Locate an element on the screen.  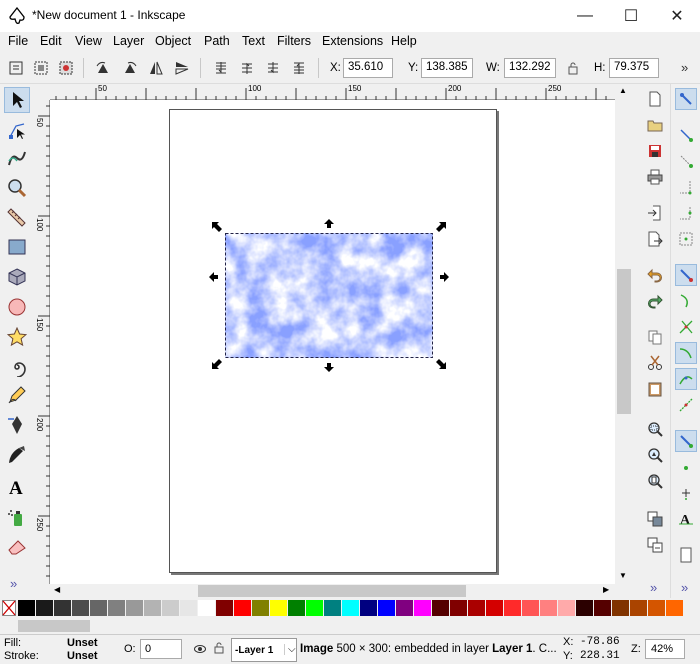
menu-file: File is located at coordinates (18, 41).